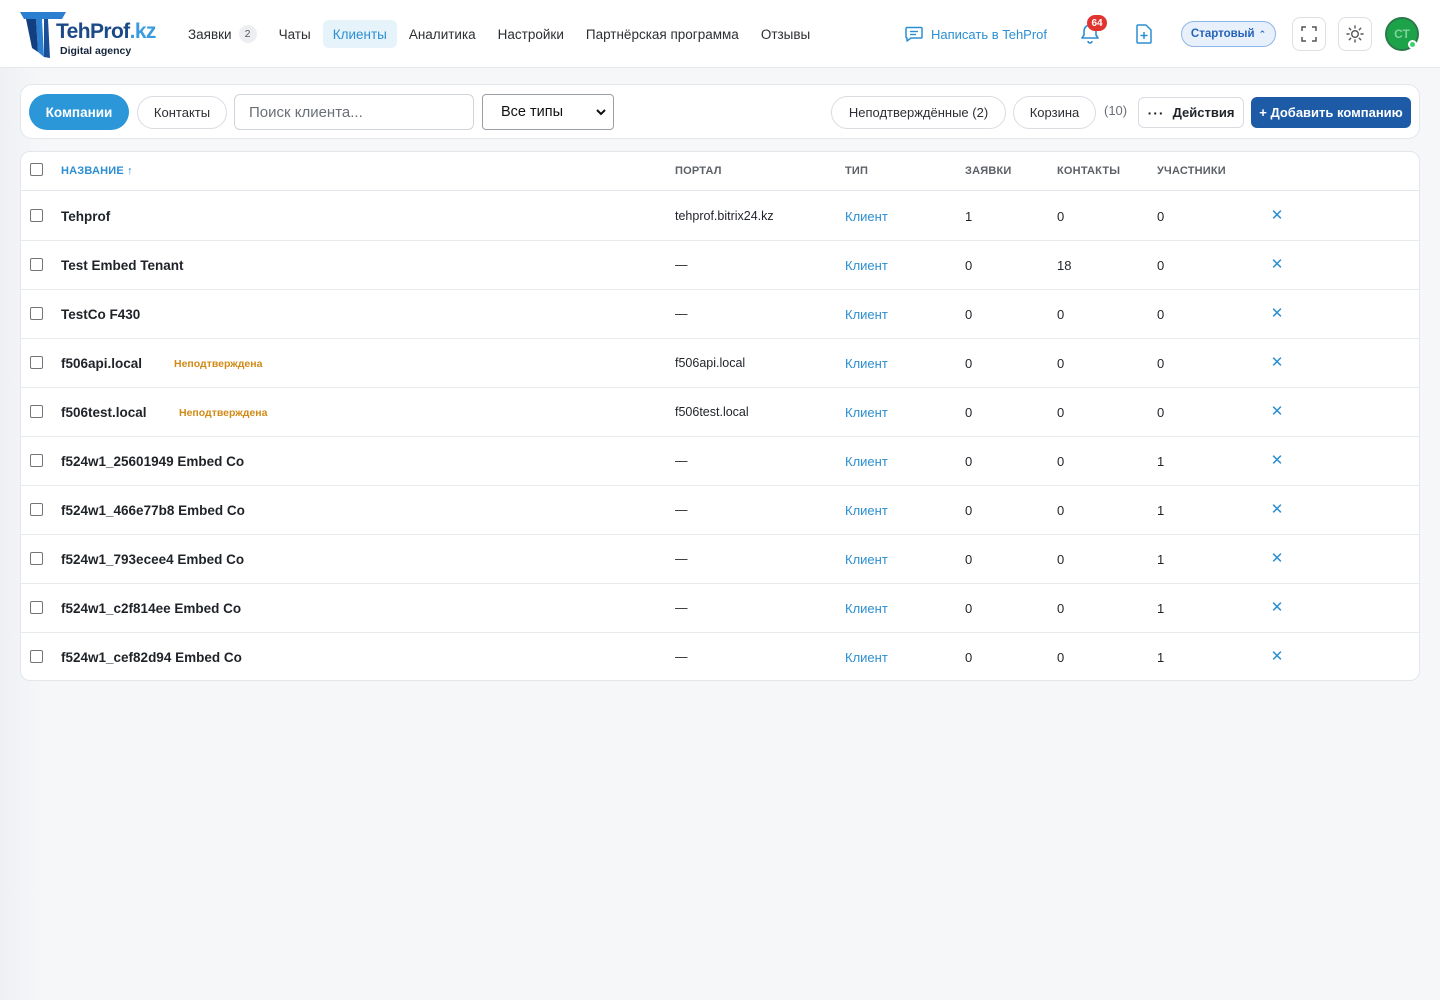 The width and height of the screenshot is (1440, 1000). I want to click on company-portal: f506api.local, so click(710, 363).